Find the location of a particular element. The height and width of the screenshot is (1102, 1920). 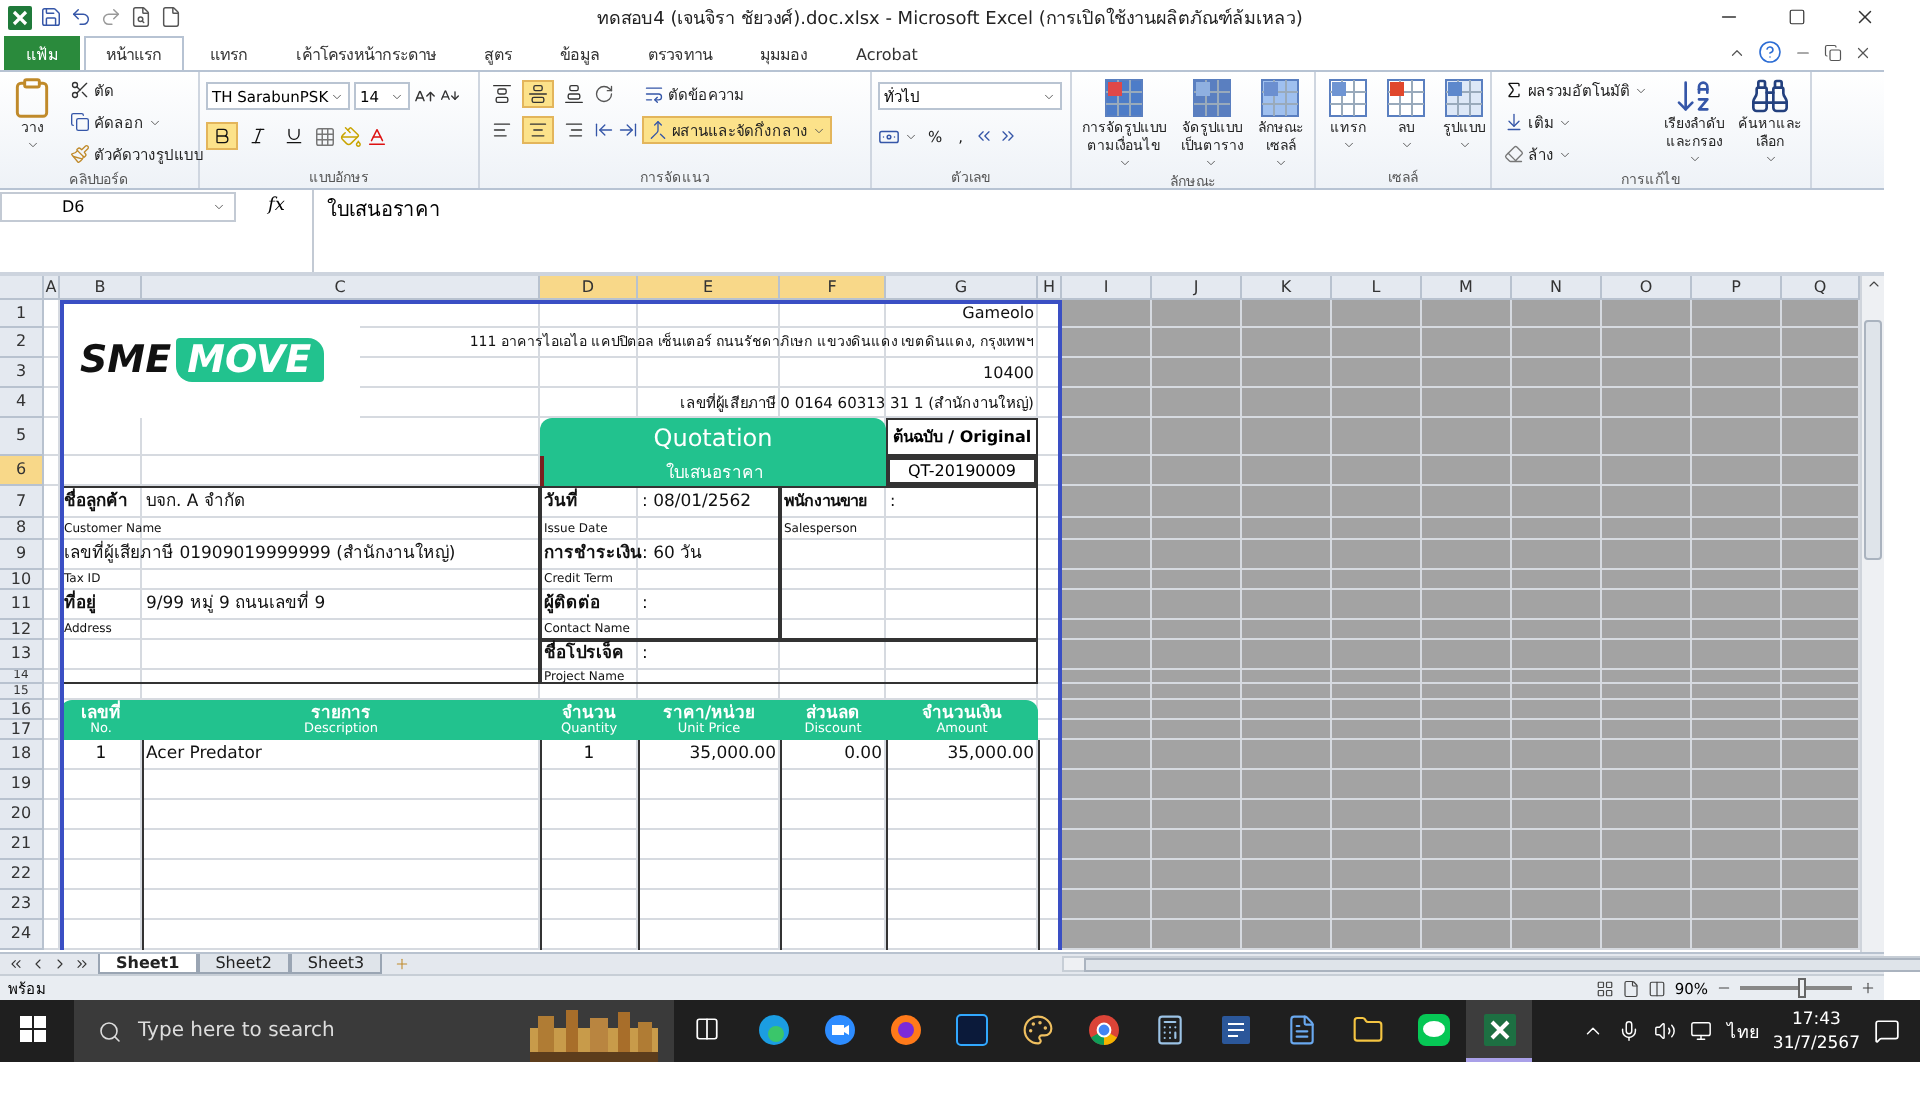

vertical-scrollbar is located at coordinates (1872, 614).